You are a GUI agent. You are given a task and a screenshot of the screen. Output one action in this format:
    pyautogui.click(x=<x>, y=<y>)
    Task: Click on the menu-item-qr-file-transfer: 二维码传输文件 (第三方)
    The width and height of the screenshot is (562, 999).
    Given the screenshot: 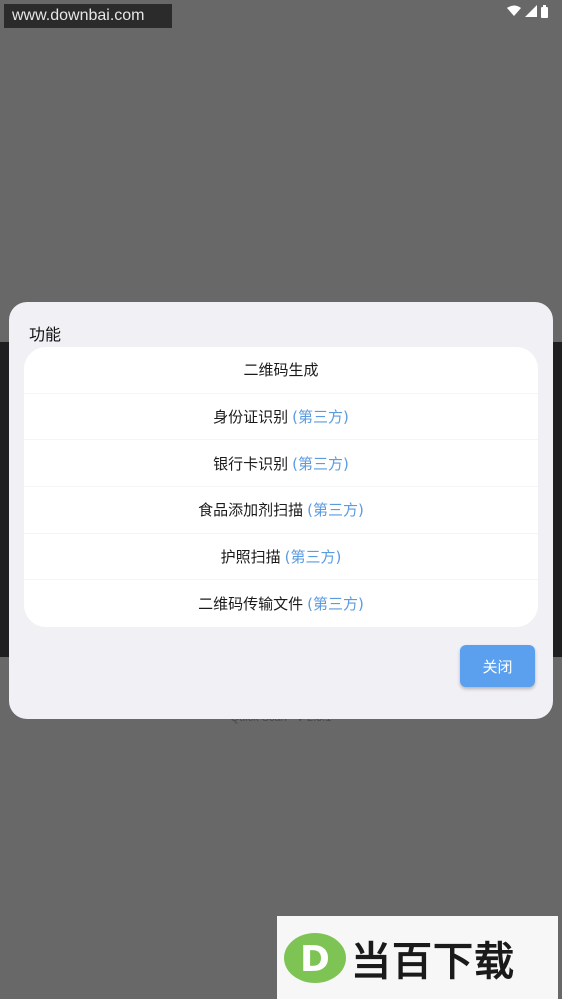 What is the action you would take?
    pyautogui.click(x=281, y=603)
    